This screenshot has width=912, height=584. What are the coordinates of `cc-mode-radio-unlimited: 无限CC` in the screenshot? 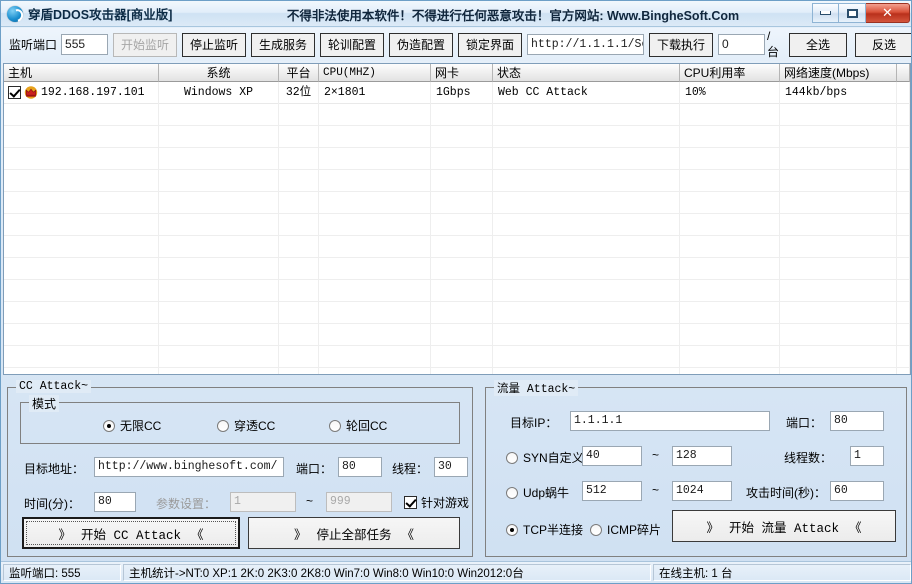 It's located at (132, 425).